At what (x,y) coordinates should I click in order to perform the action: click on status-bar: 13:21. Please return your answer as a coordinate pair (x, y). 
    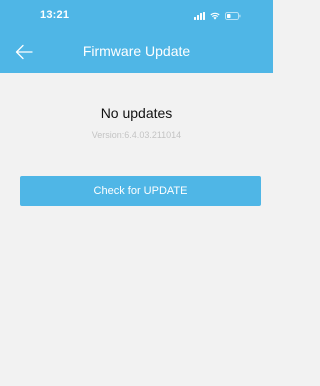
    Looking at the image, I should click on (136, 16).